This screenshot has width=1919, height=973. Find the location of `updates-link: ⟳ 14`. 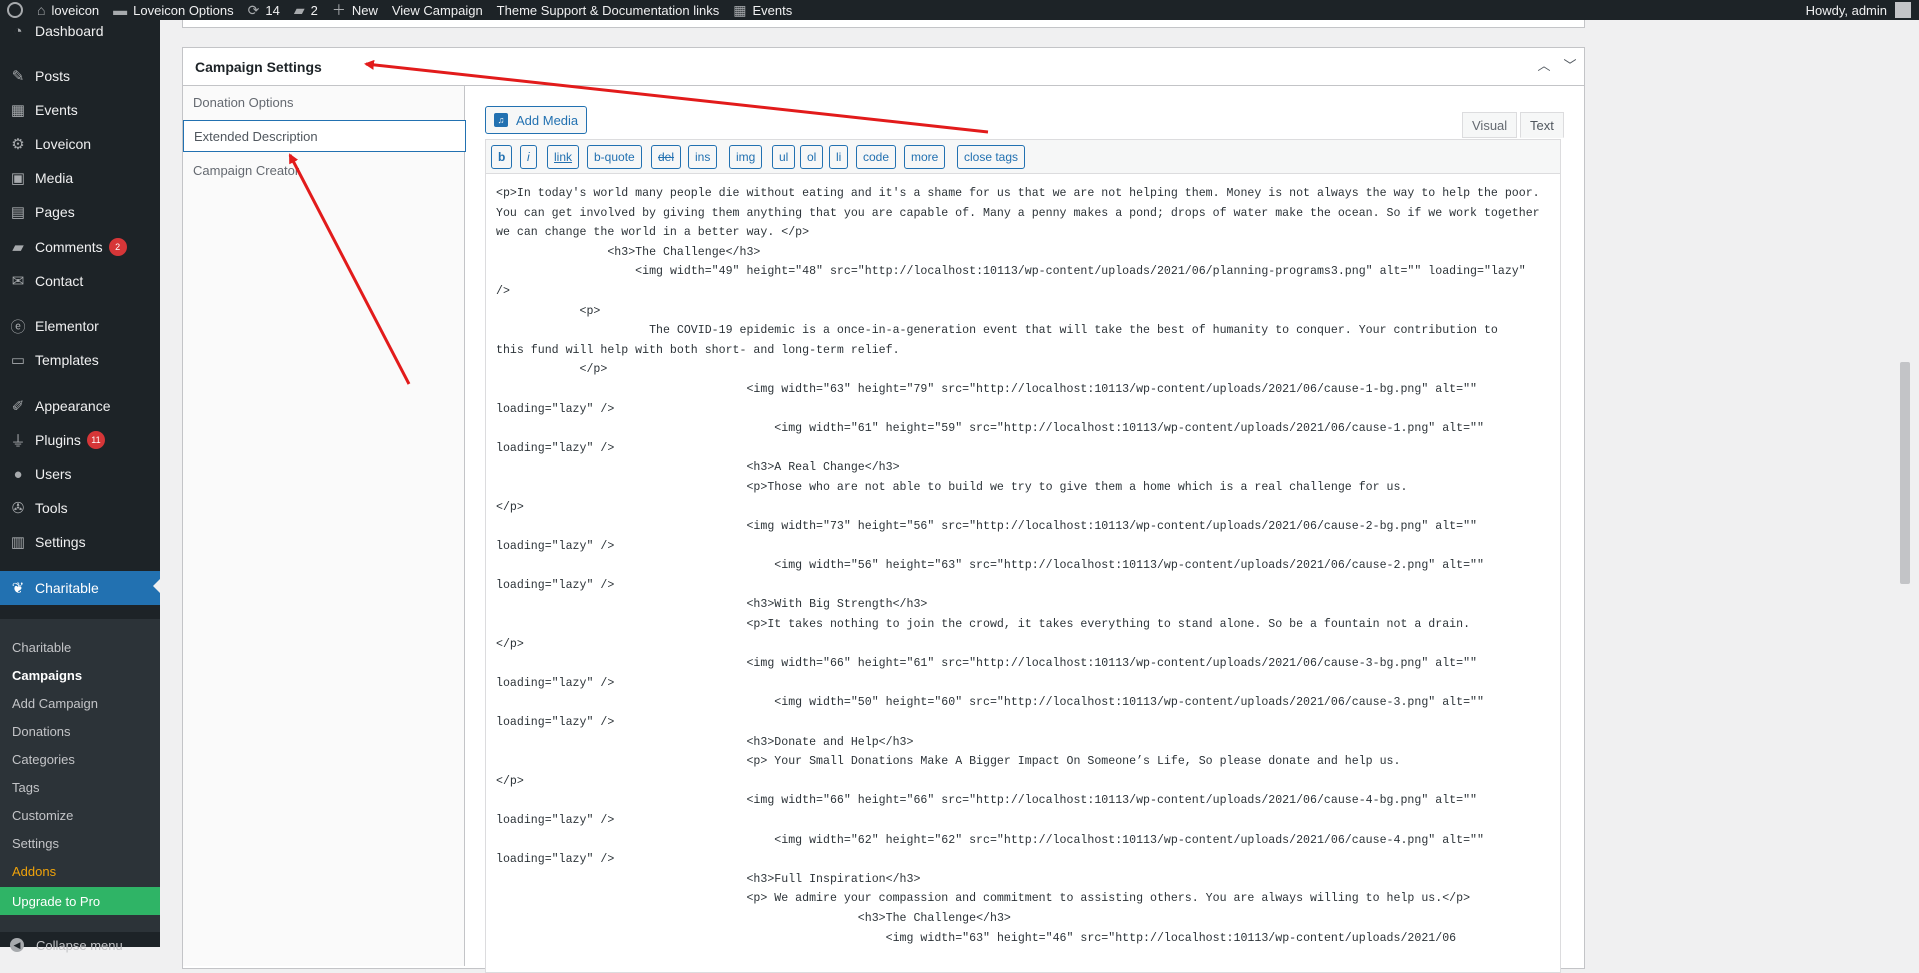

updates-link: ⟳ 14 is located at coordinates (264, 10).